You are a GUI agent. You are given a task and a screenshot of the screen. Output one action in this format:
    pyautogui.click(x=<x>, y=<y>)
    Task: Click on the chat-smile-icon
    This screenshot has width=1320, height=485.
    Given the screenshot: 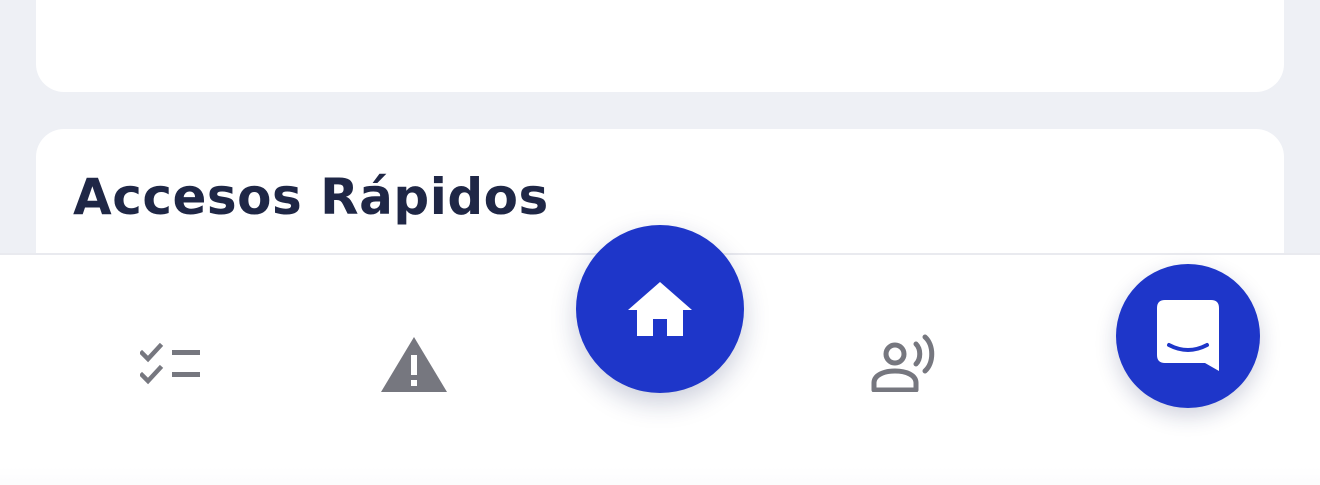 What is the action you would take?
    pyautogui.click(x=1188, y=335)
    